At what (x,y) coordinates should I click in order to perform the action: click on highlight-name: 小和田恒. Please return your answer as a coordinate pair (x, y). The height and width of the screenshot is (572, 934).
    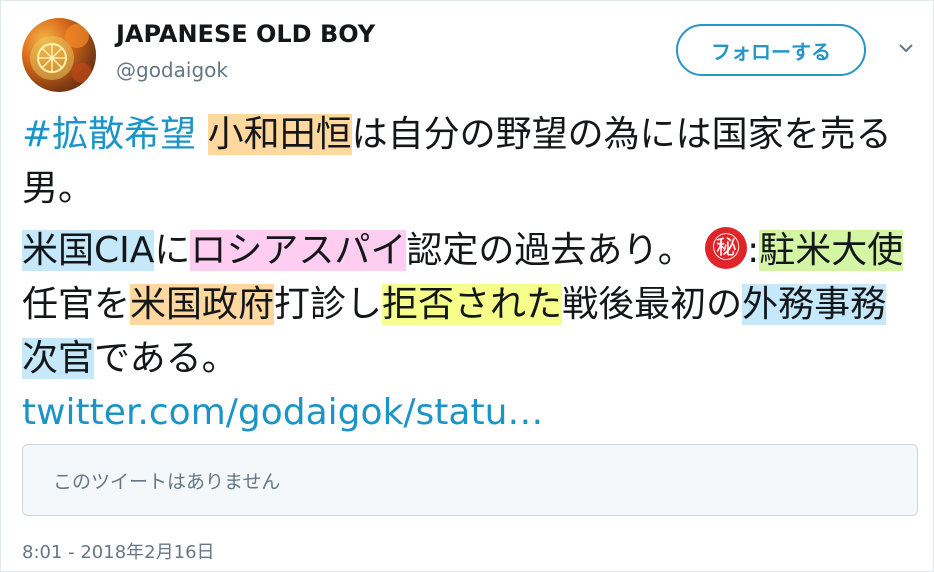
    Looking at the image, I should click on (279, 134).